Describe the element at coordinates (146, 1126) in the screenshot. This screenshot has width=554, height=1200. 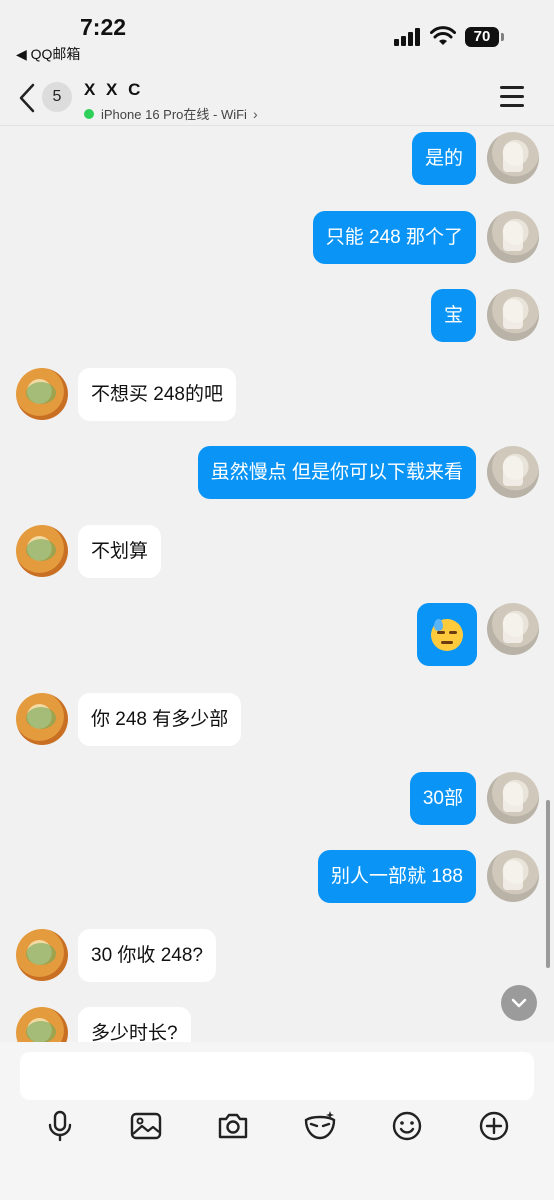
I see `image-icon` at that location.